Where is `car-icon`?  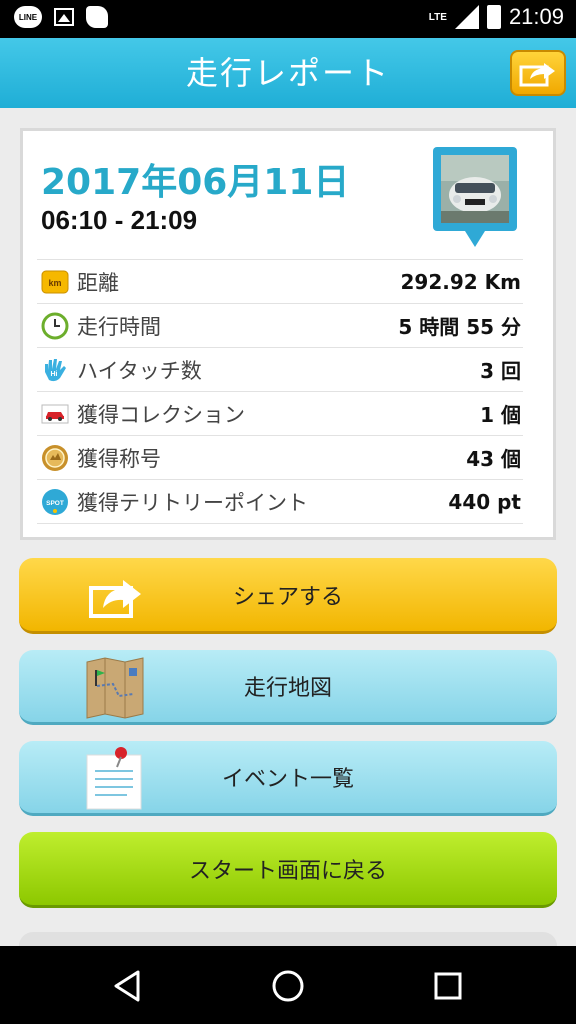 car-icon is located at coordinates (55, 414).